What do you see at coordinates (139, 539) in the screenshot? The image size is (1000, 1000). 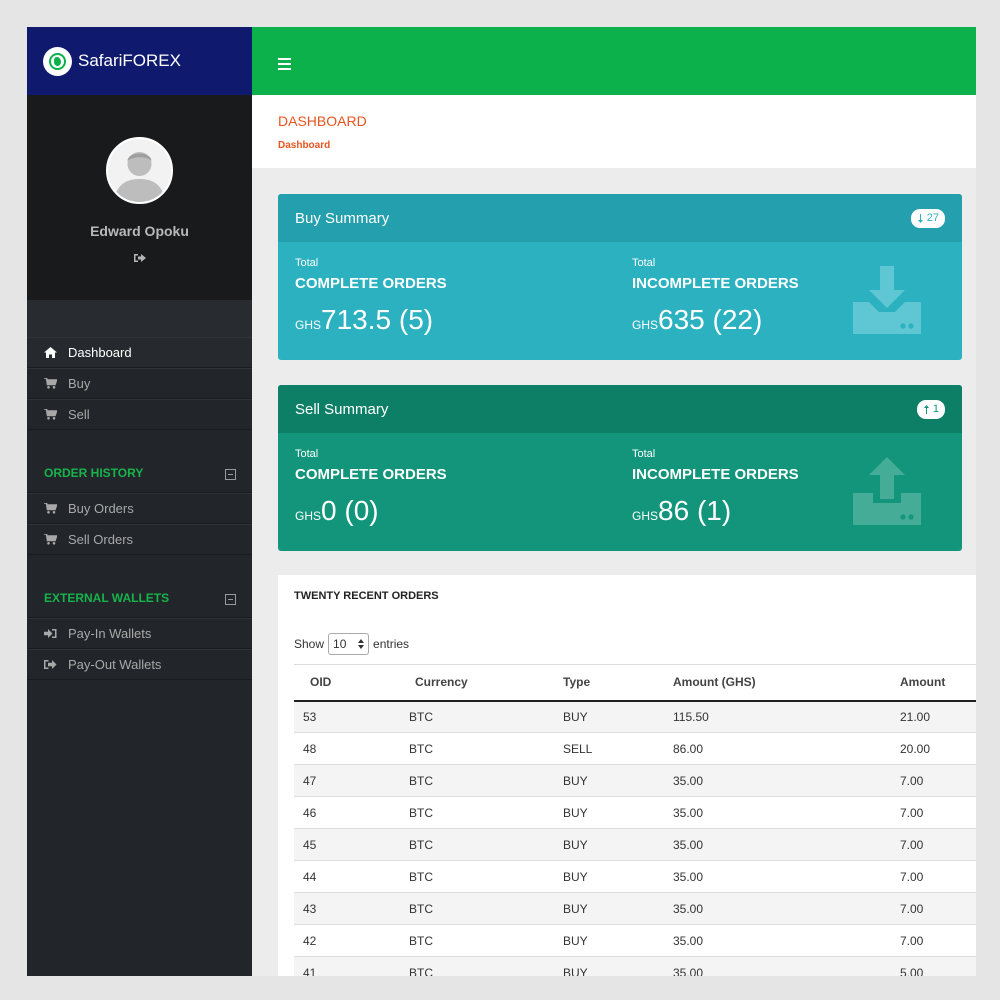 I see `sidebar-item-sell-orders: Sell Orders` at bounding box center [139, 539].